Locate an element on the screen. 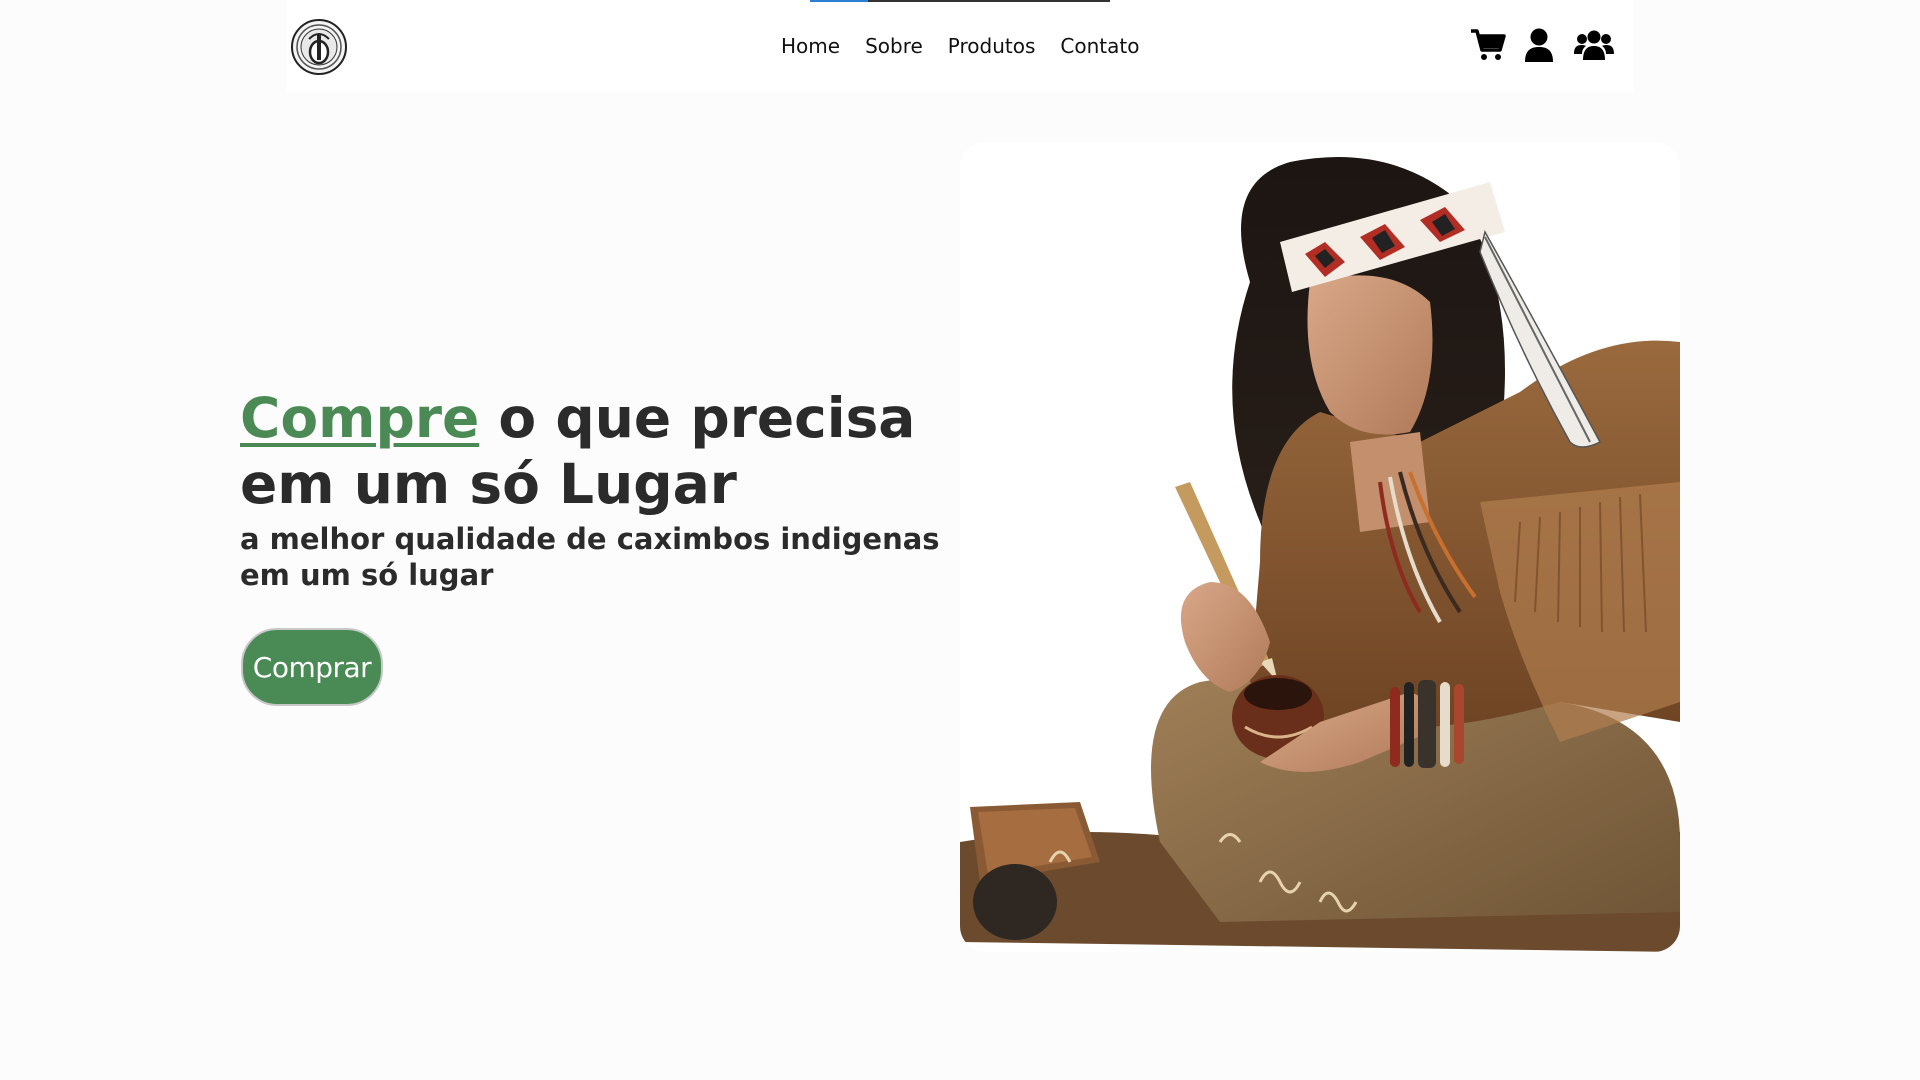 The width and height of the screenshot is (1920, 1080). shopping-cart-icon is located at coordinates (1488, 45).